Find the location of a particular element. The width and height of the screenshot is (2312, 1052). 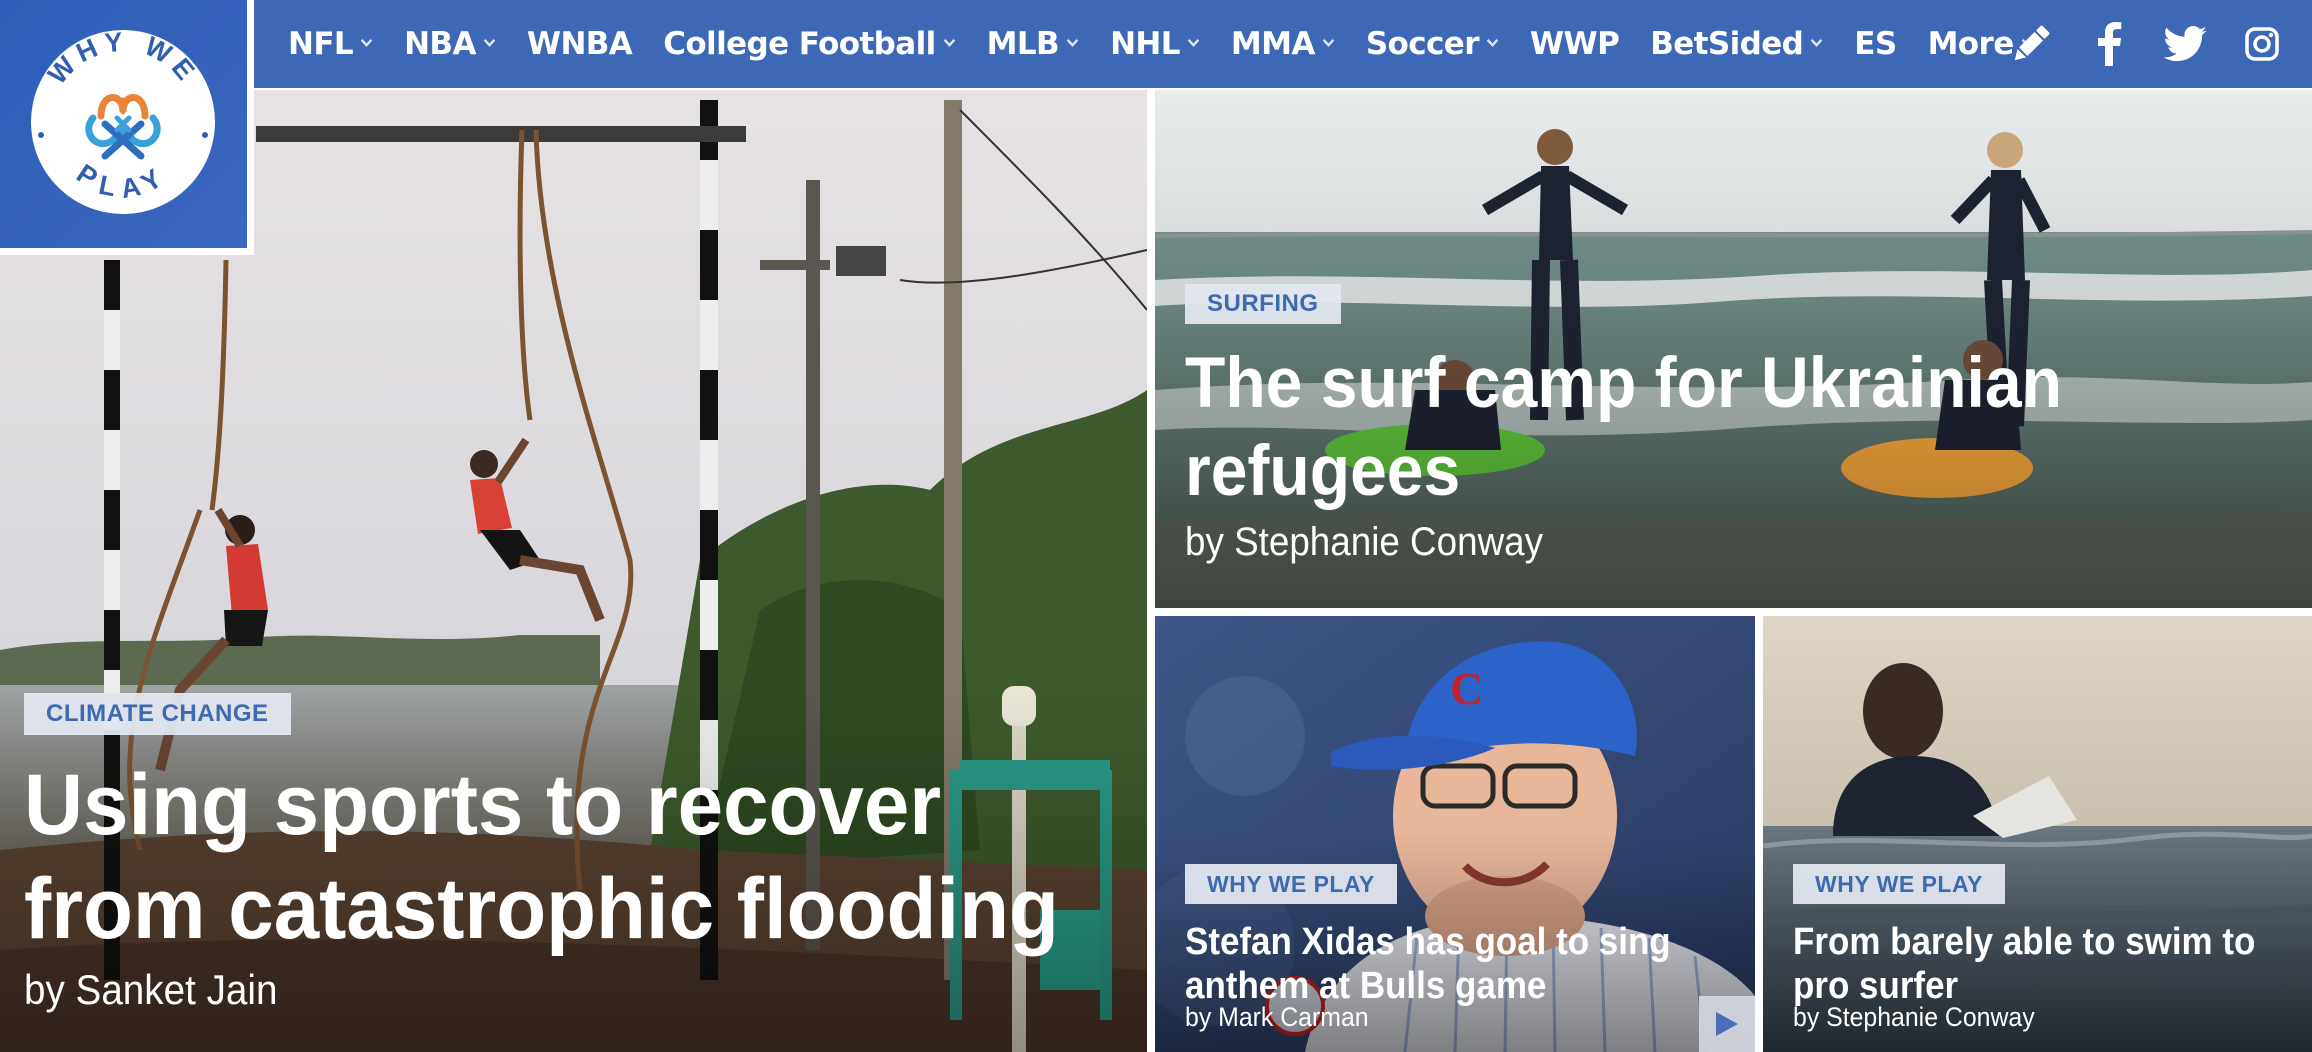

headline-line: The surf camp for Ukrainian is located at coordinates (1623, 383).